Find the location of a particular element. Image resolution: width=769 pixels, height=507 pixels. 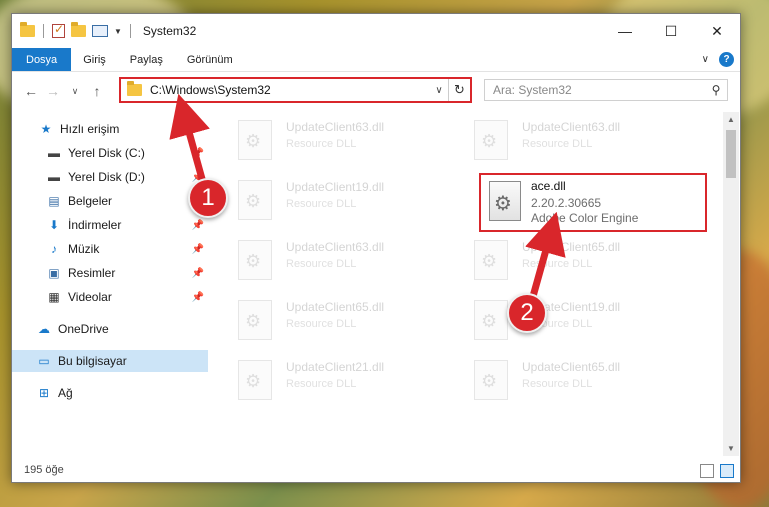

minimize-button: — is located at coordinates (625, 31).